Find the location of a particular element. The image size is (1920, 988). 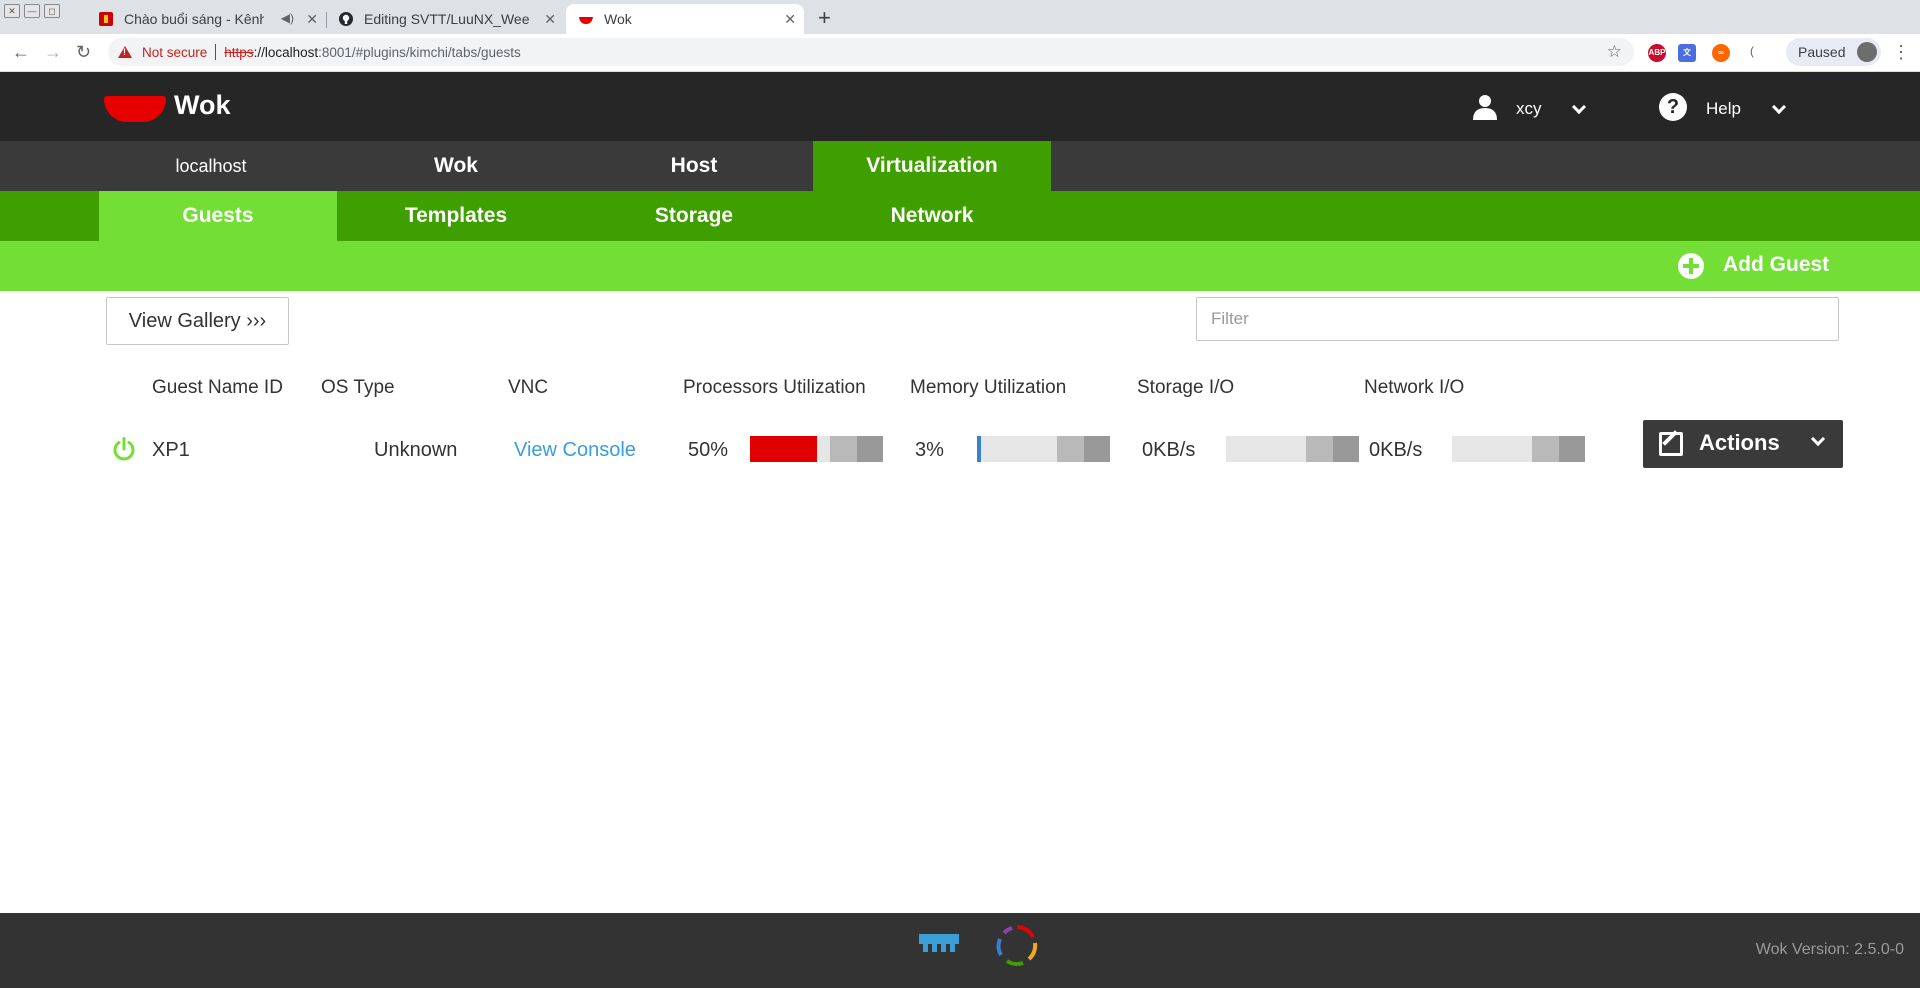

storage-io-bar is located at coordinates (1292, 449).